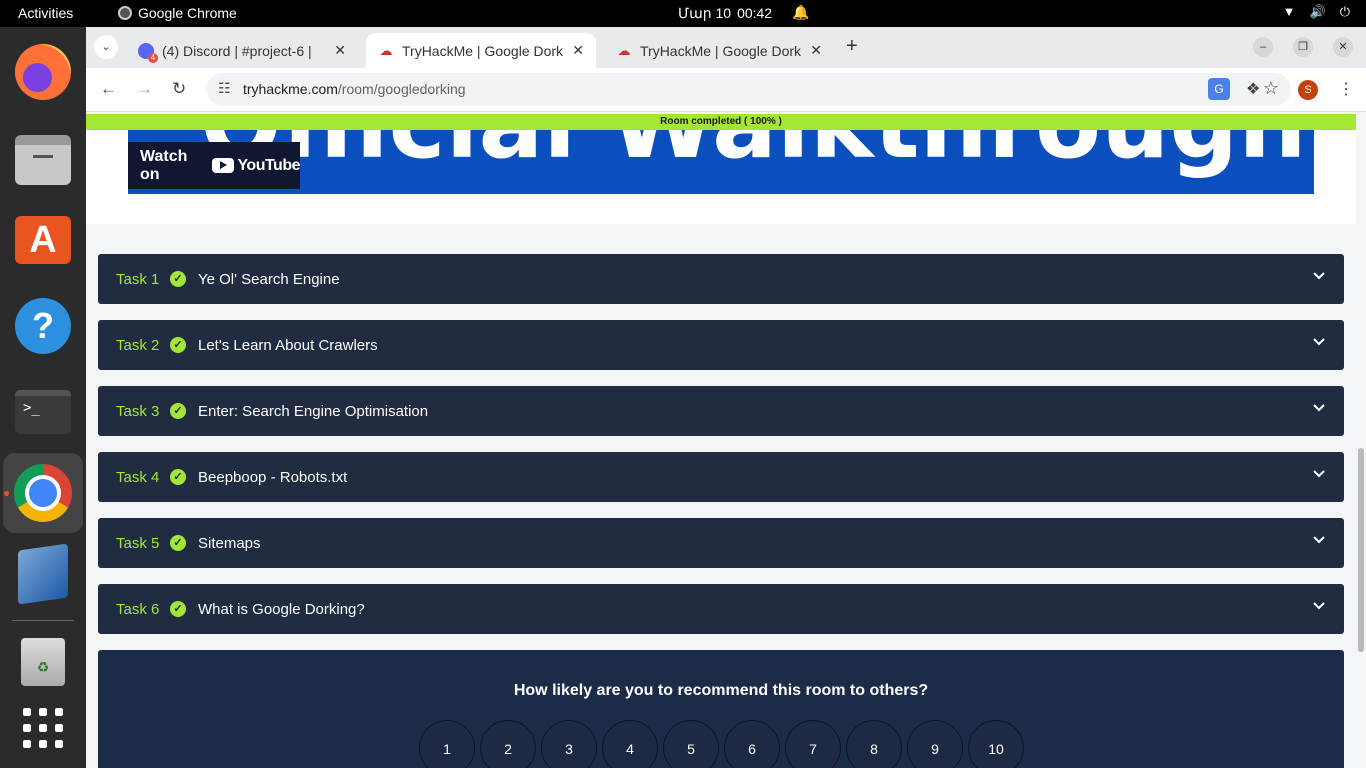  What do you see at coordinates (256, 166) in the screenshot?
I see `youtube-logo: YouTube` at bounding box center [256, 166].